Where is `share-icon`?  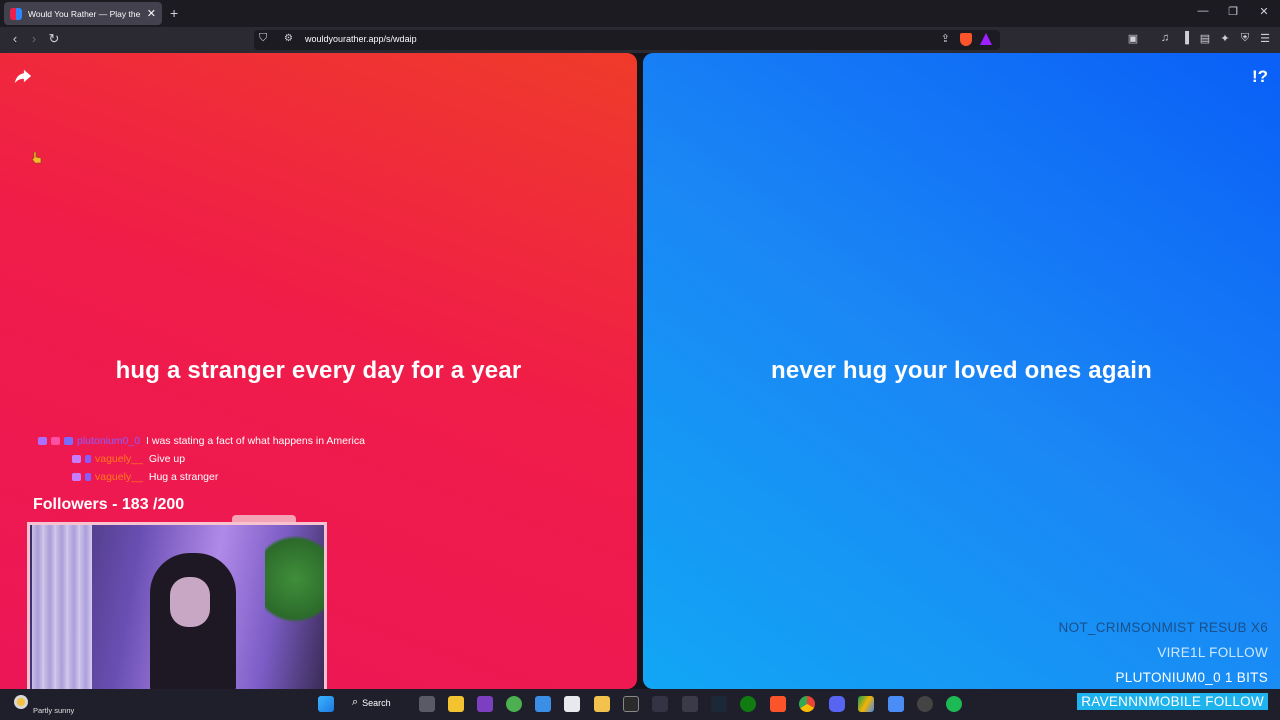 share-icon is located at coordinates (23, 76).